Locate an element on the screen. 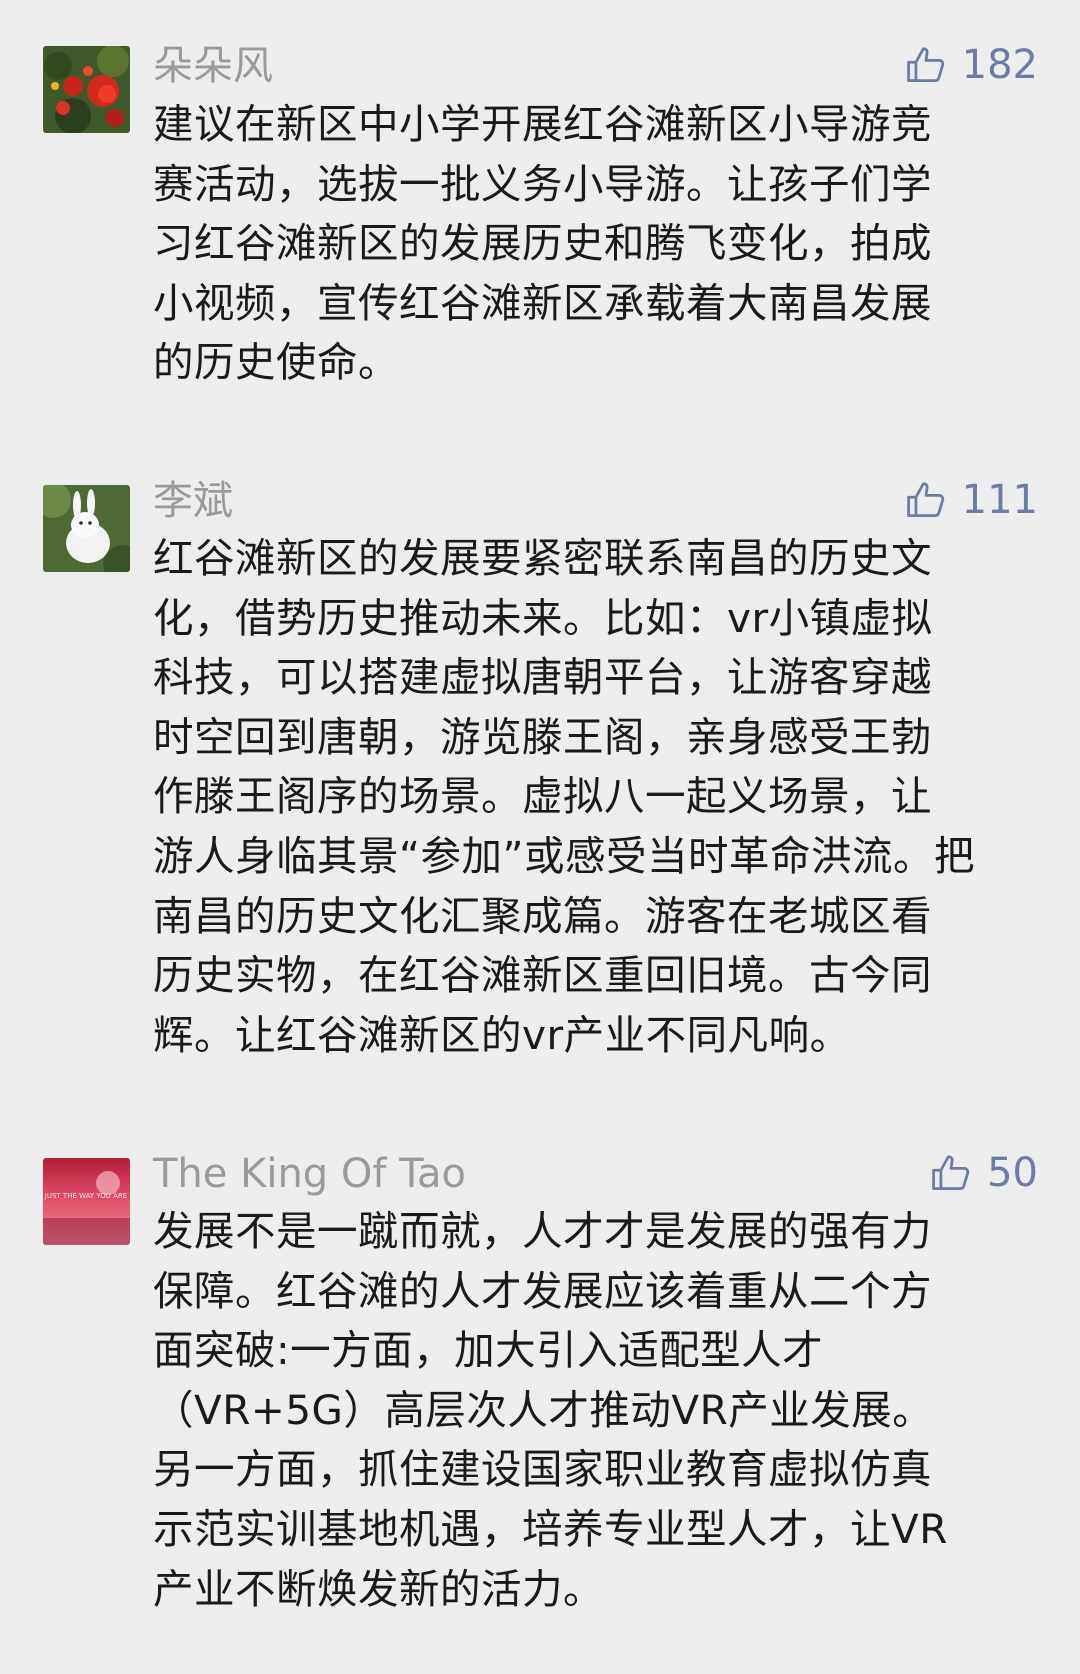  username: The King Of Tao is located at coordinates (309, 1174).